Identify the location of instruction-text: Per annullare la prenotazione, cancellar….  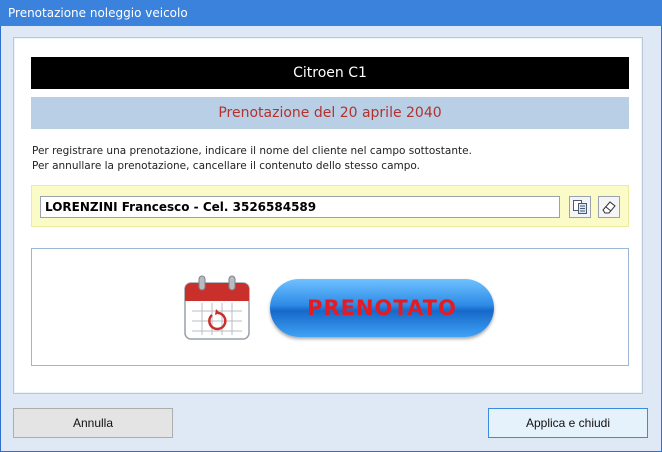
(226, 166).